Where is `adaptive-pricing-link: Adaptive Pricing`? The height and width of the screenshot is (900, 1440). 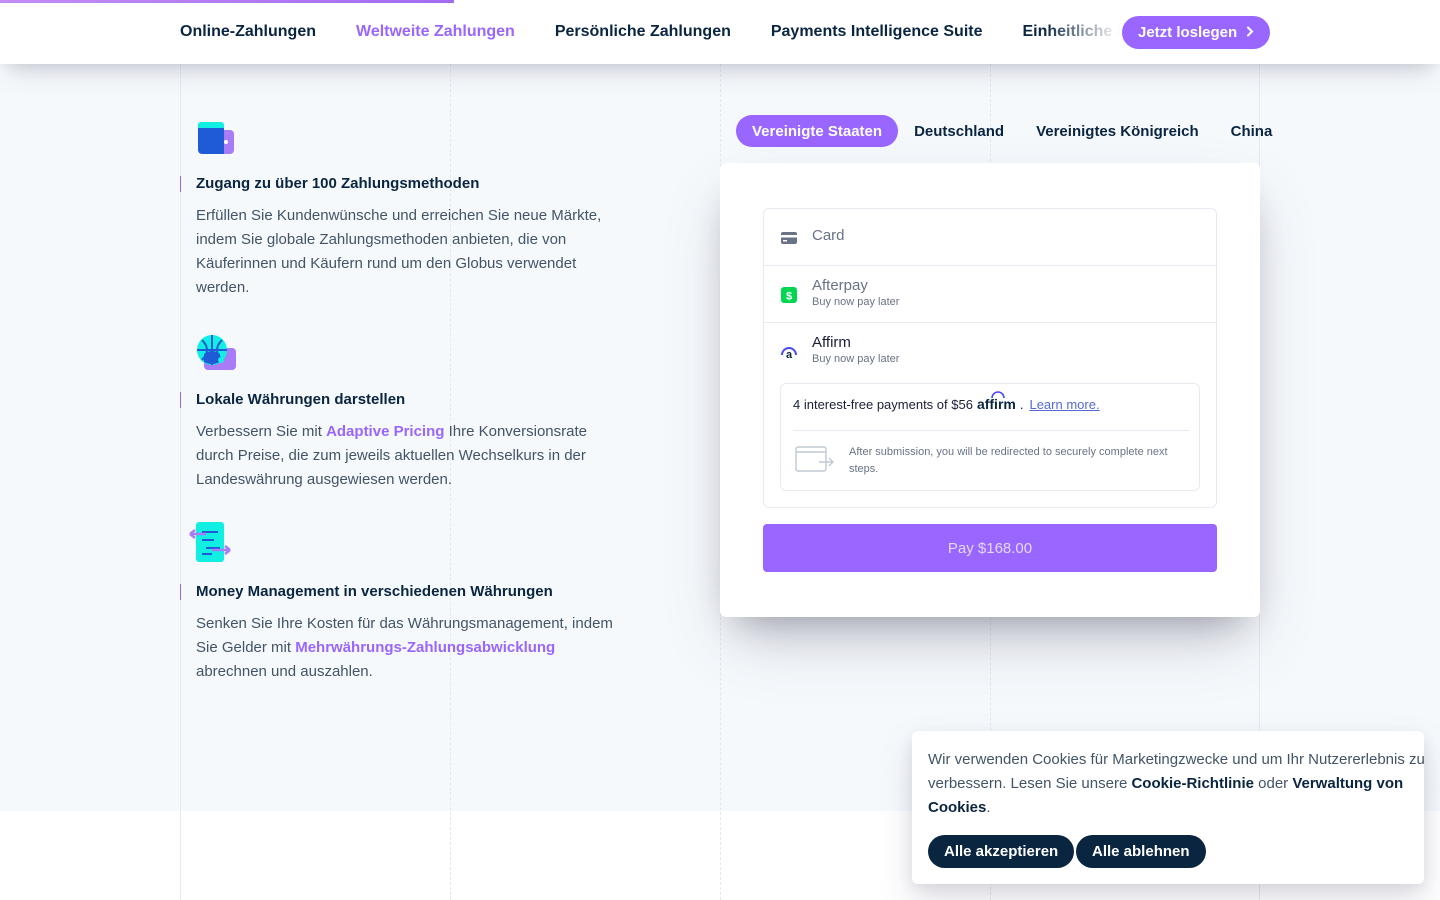 adaptive-pricing-link: Adaptive Pricing is located at coordinates (385, 431).